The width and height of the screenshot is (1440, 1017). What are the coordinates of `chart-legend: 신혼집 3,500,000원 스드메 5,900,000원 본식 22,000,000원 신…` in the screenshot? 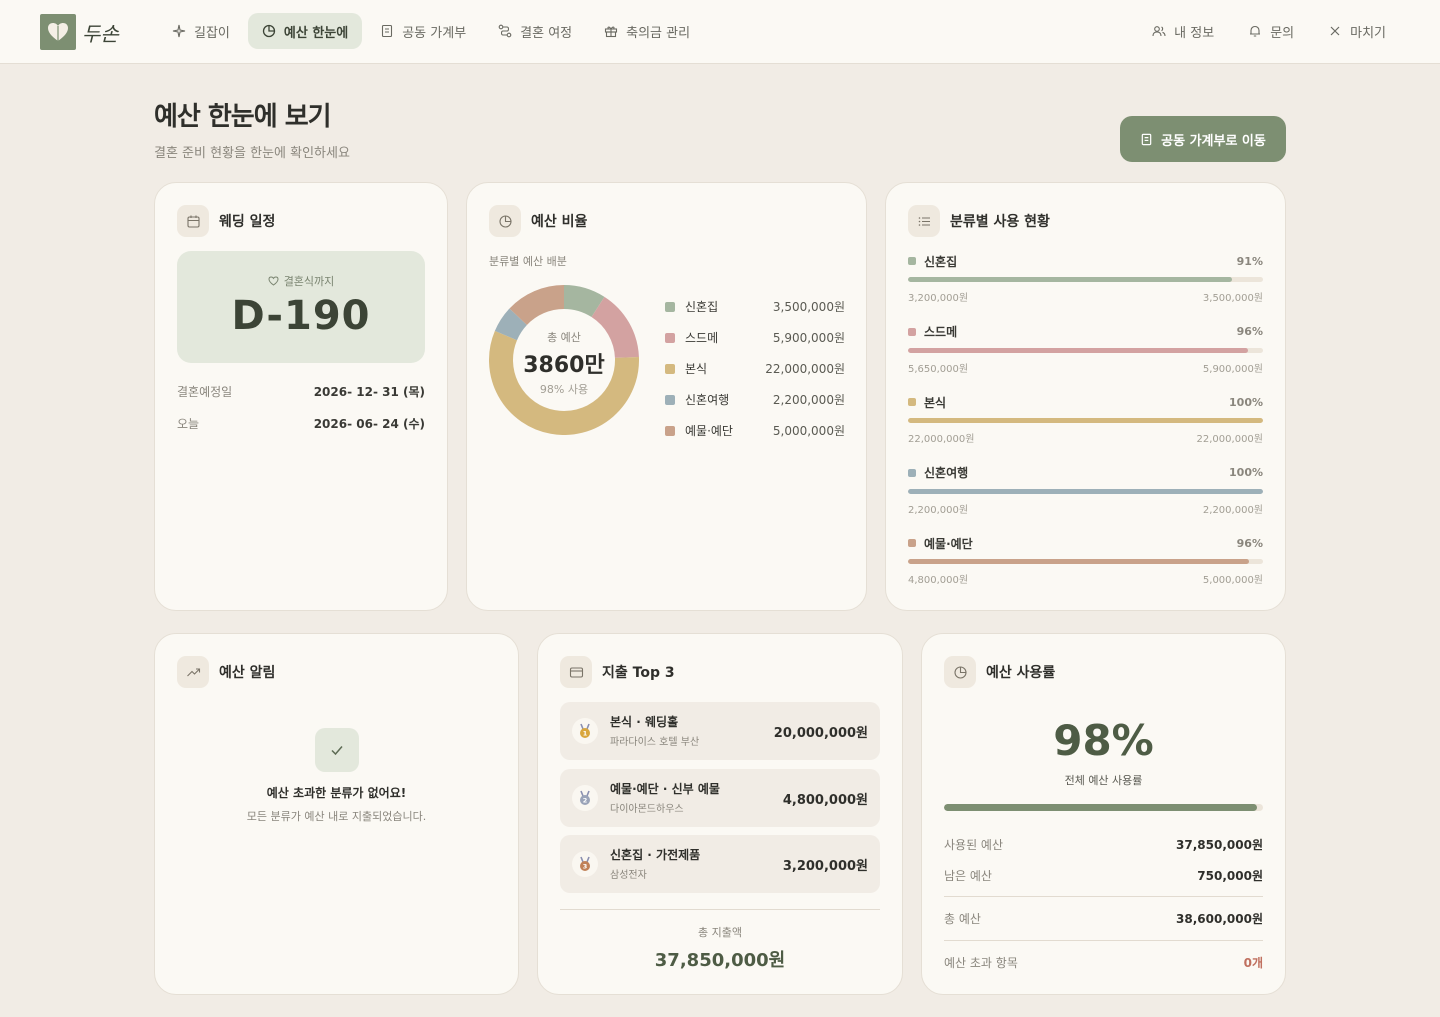 It's located at (755, 368).